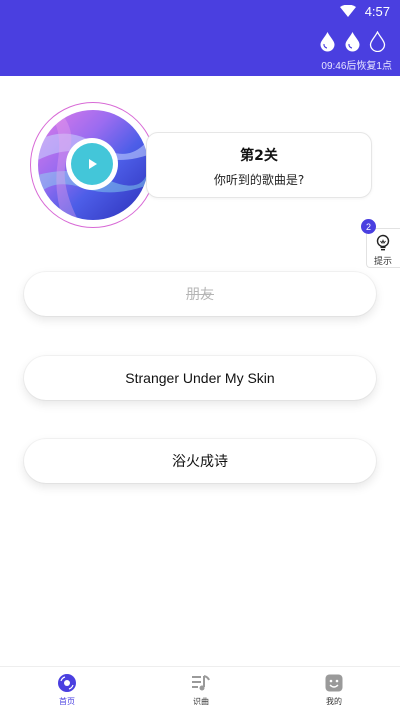  Describe the element at coordinates (200, 38) in the screenshot. I see `top-header: 4:57 09:46后恢复1点` at that location.